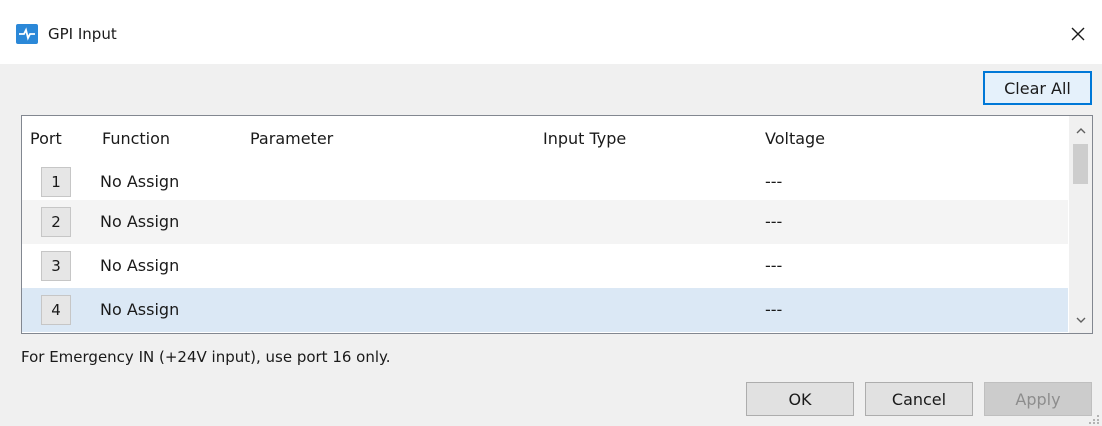 This screenshot has height=426, width=1102. I want to click on chevron-down-icon, so click(1080, 320).